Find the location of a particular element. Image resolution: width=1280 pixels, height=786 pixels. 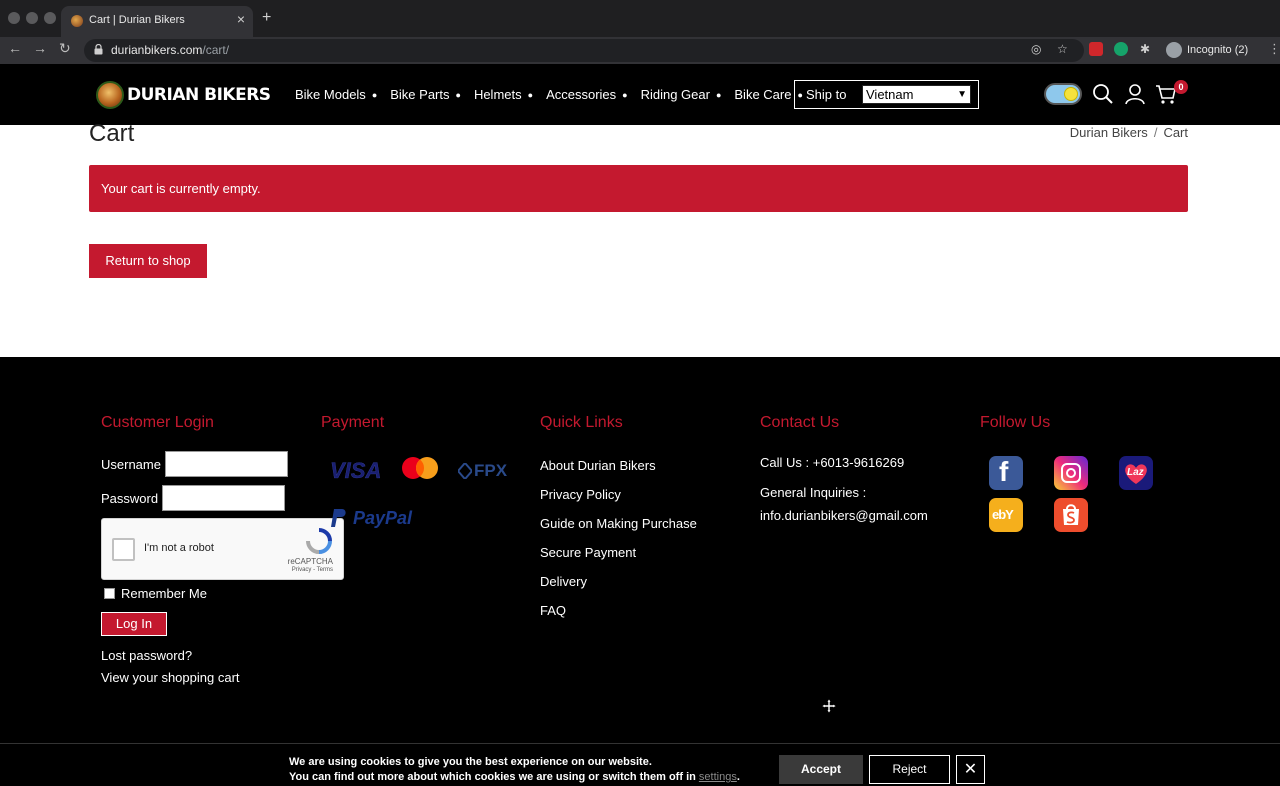

quick-link-privacy: Privacy Policy is located at coordinates (580, 494).